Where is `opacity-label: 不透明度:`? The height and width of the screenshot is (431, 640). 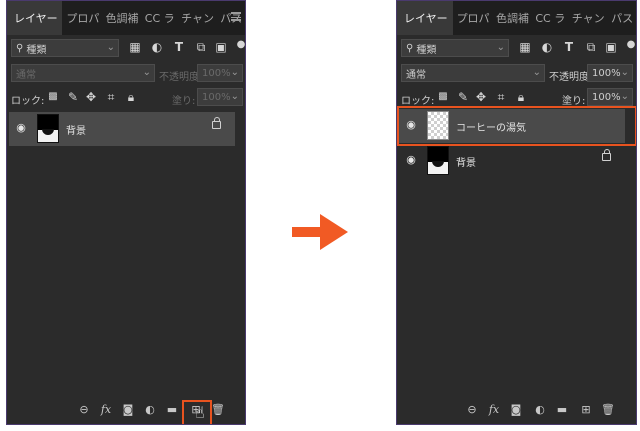 opacity-label: 不透明度: is located at coordinates (181, 77).